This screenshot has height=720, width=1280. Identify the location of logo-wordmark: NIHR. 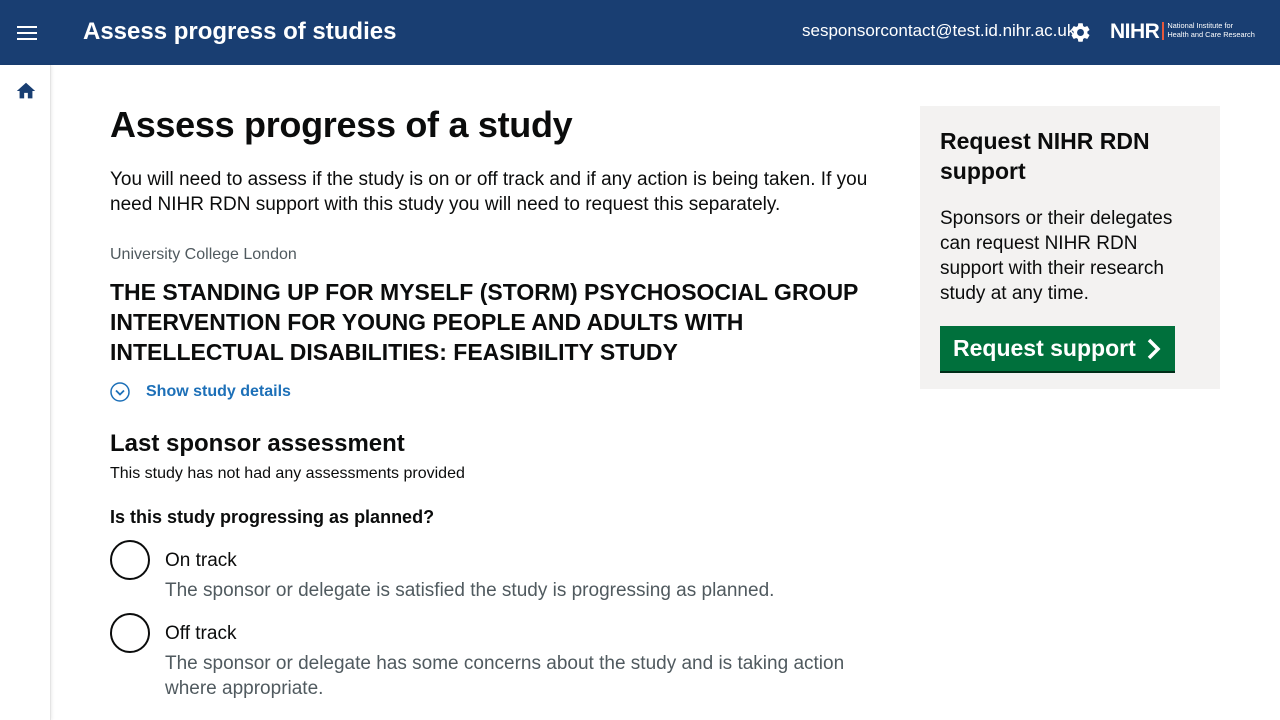
(1135, 31).